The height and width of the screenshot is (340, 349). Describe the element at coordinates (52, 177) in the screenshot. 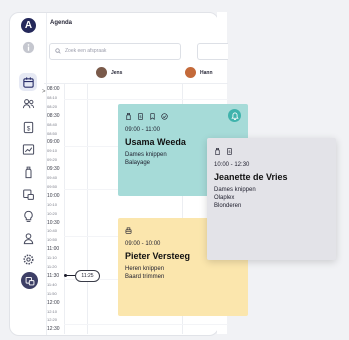

I see `time-label: 09:40` at that location.